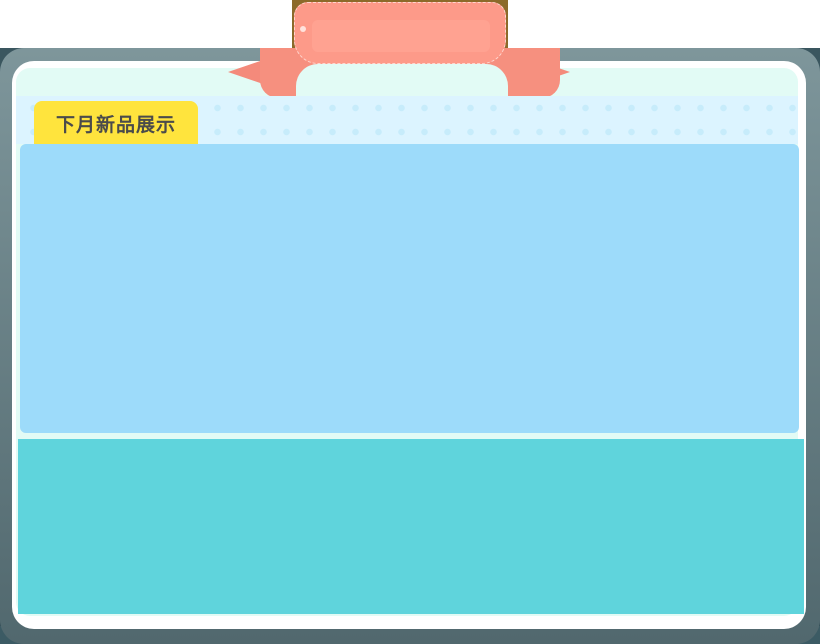  I want to click on ribbon-shine, so click(303, 29).